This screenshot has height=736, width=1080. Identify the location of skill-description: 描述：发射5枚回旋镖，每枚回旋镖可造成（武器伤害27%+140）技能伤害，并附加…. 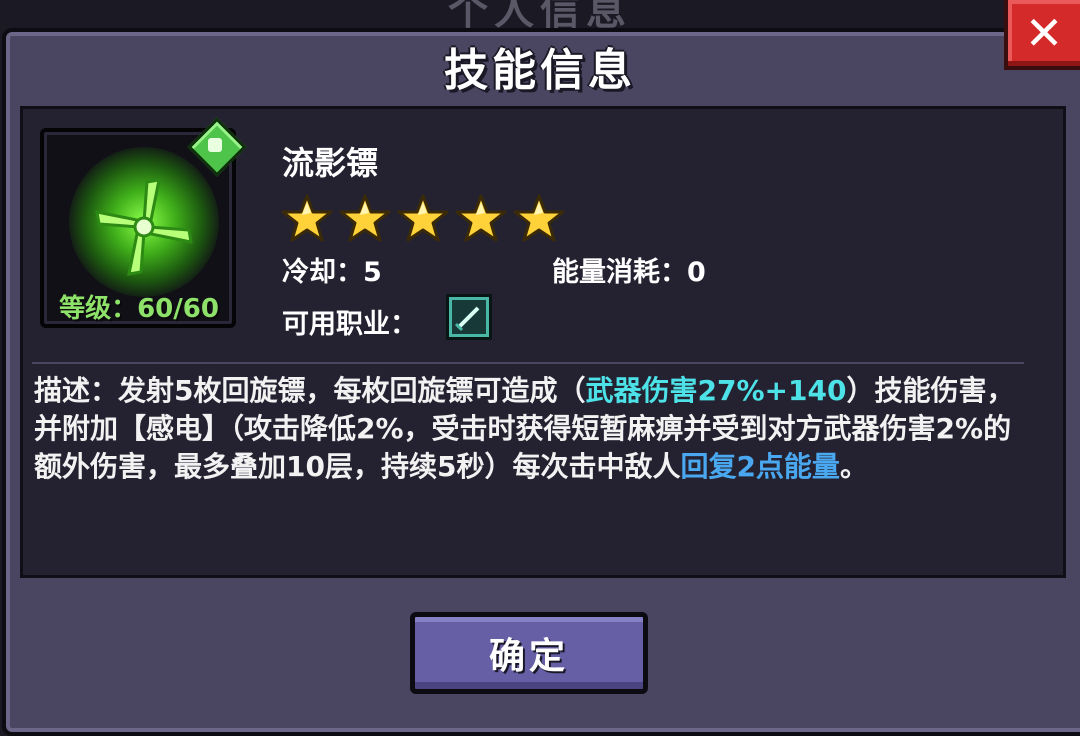
(526, 429).